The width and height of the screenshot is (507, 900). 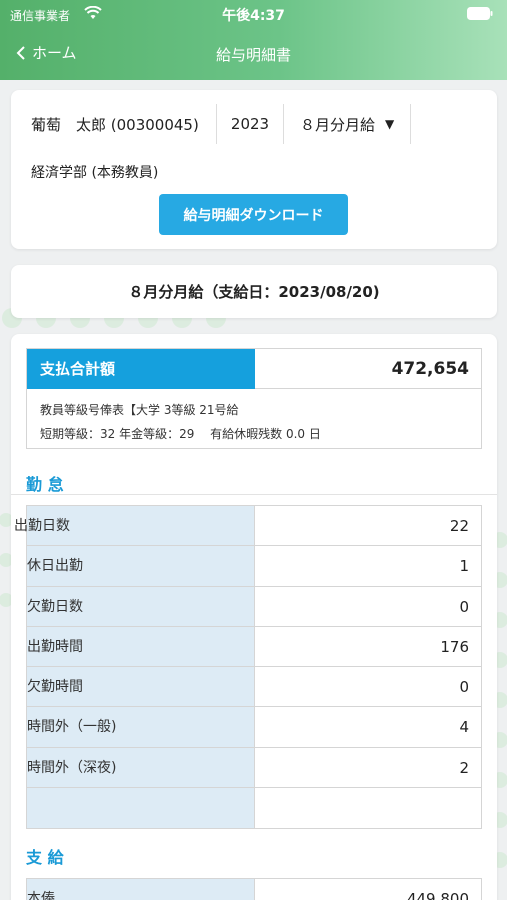 What do you see at coordinates (464, 566) in the screenshot?
I see `row-value: 1` at bounding box center [464, 566].